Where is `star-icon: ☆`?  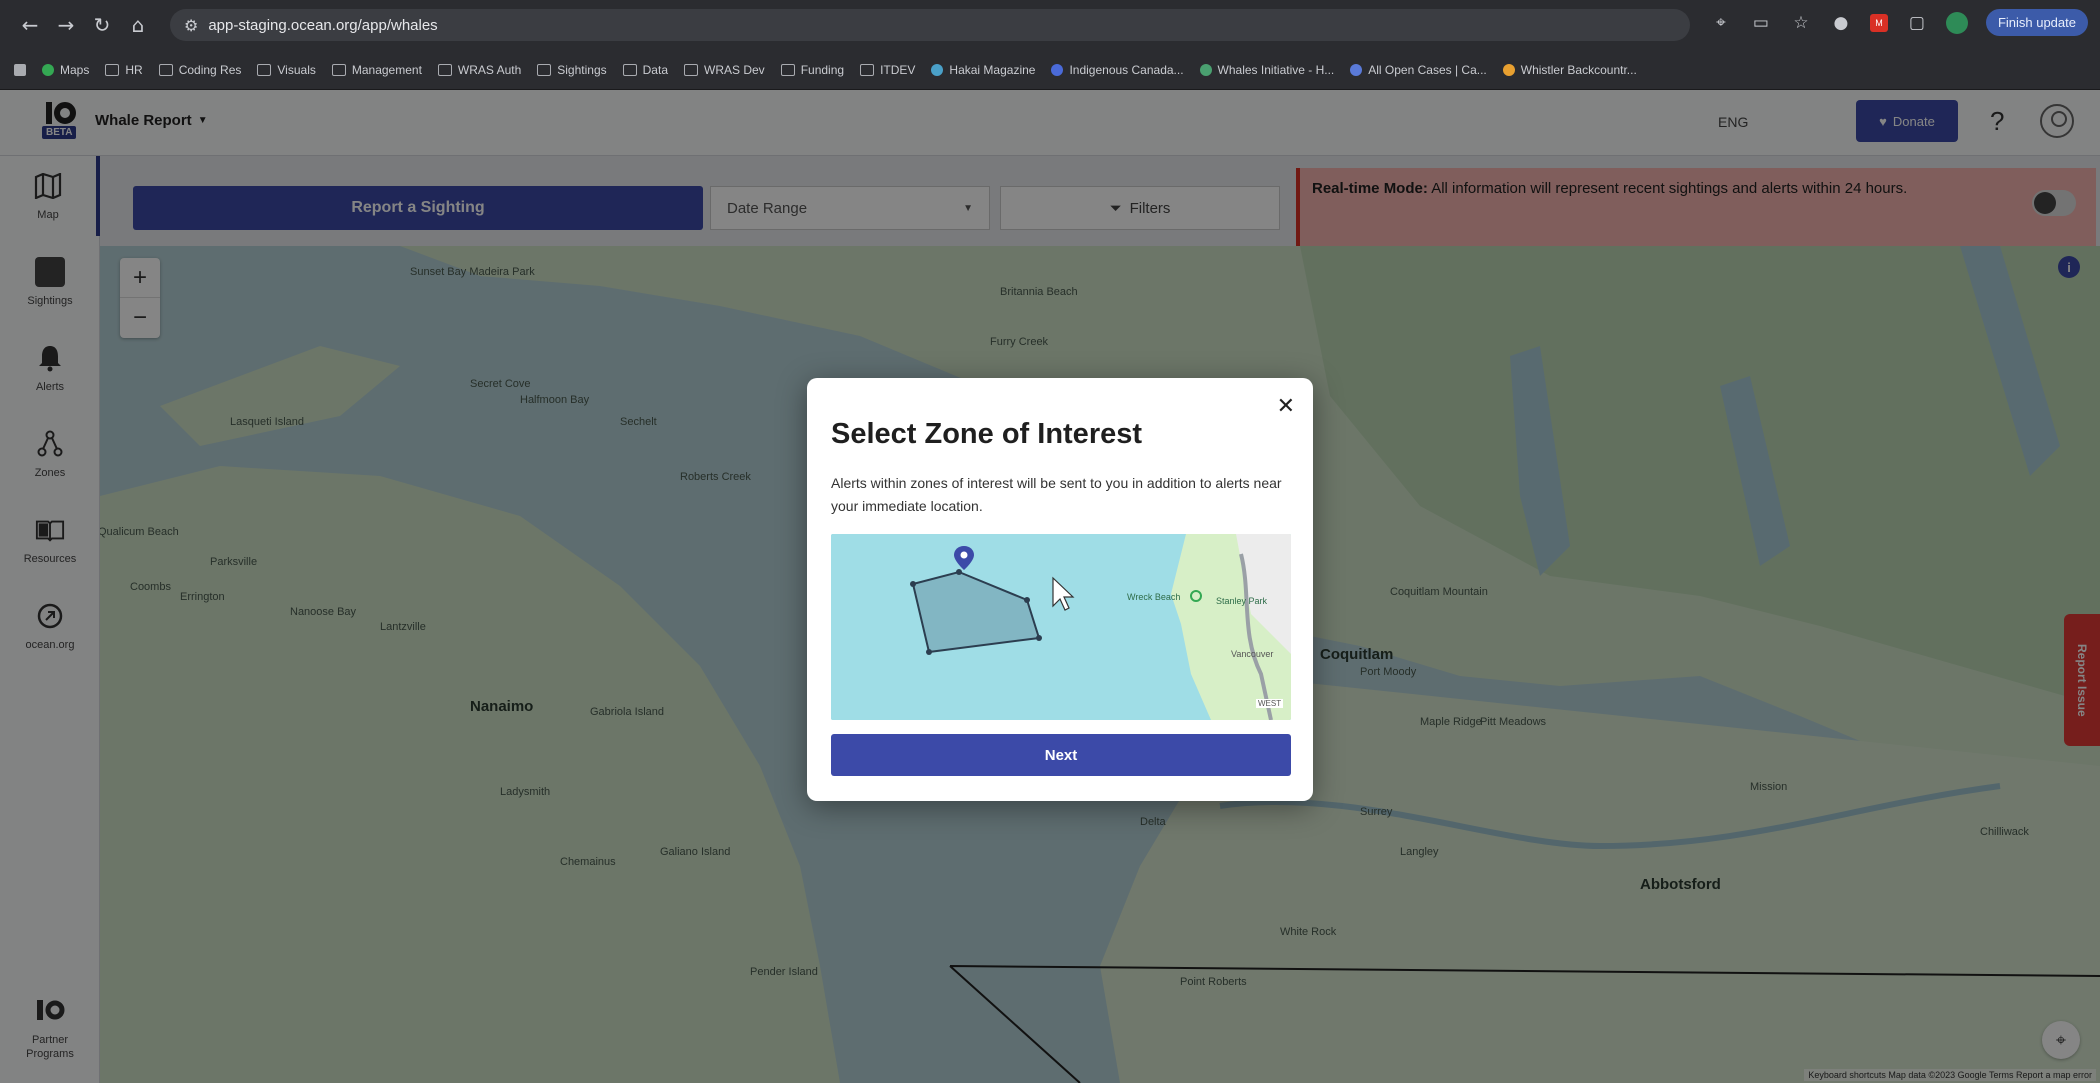 star-icon: ☆ is located at coordinates (1801, 23).